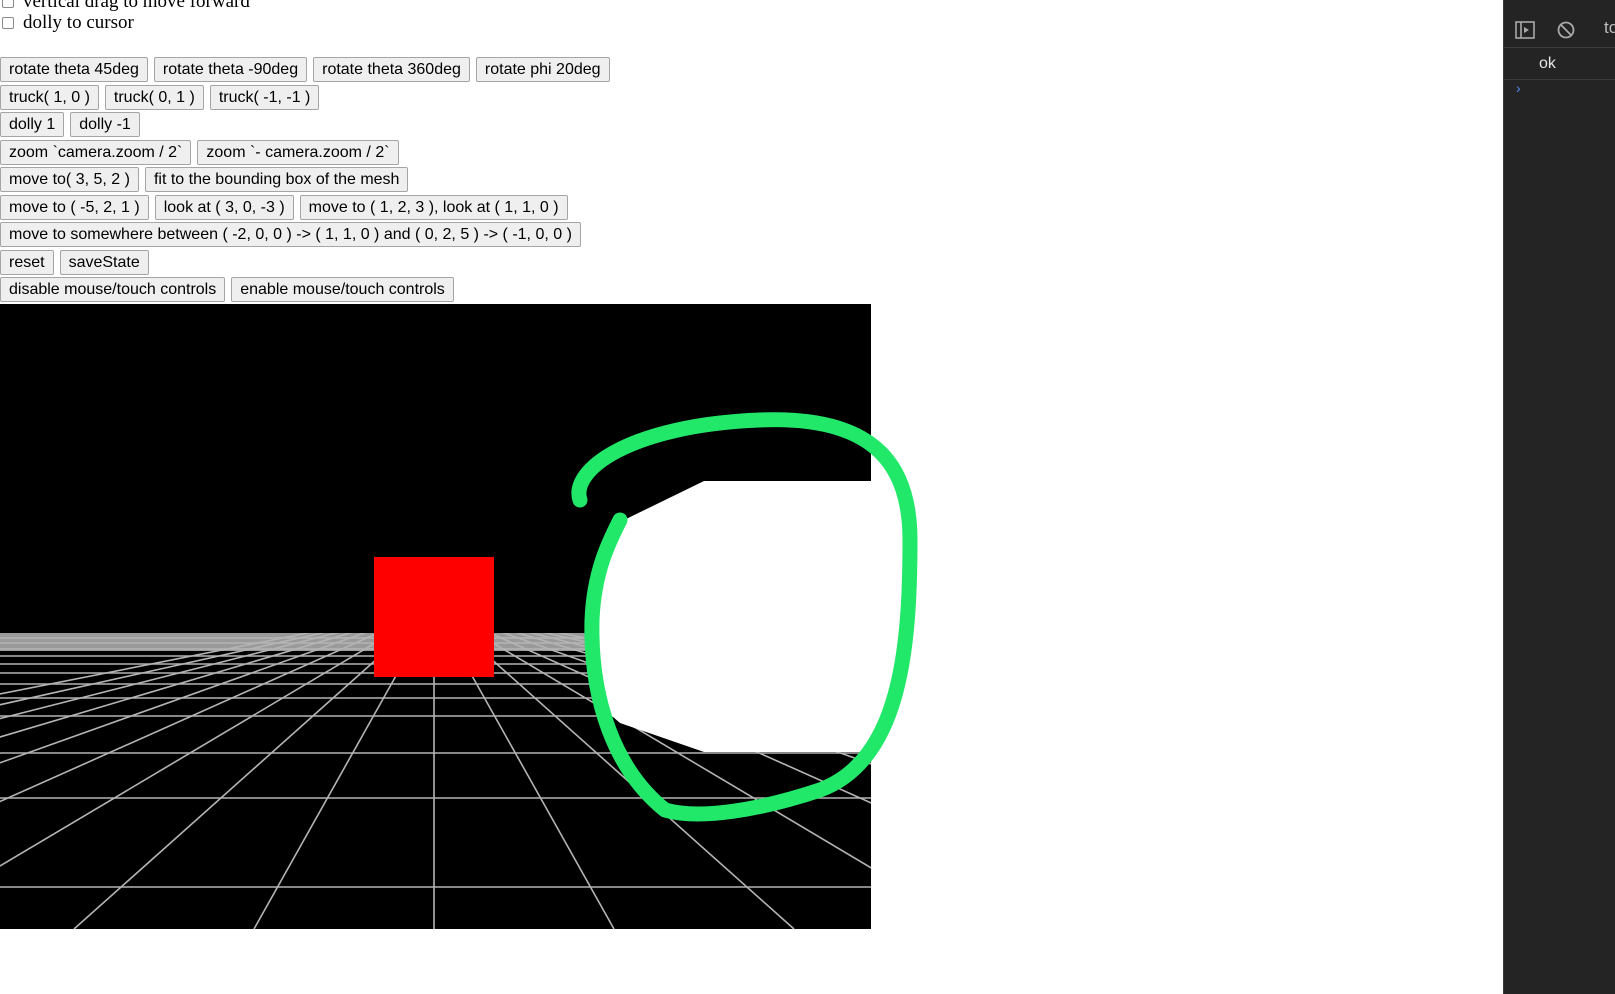 This screenshot has height=994, width=1615. What do you see at coordinates (8, 4) in the screenshot?
I see `vertical-drag-checkbox` at bounding box center [8, 4].